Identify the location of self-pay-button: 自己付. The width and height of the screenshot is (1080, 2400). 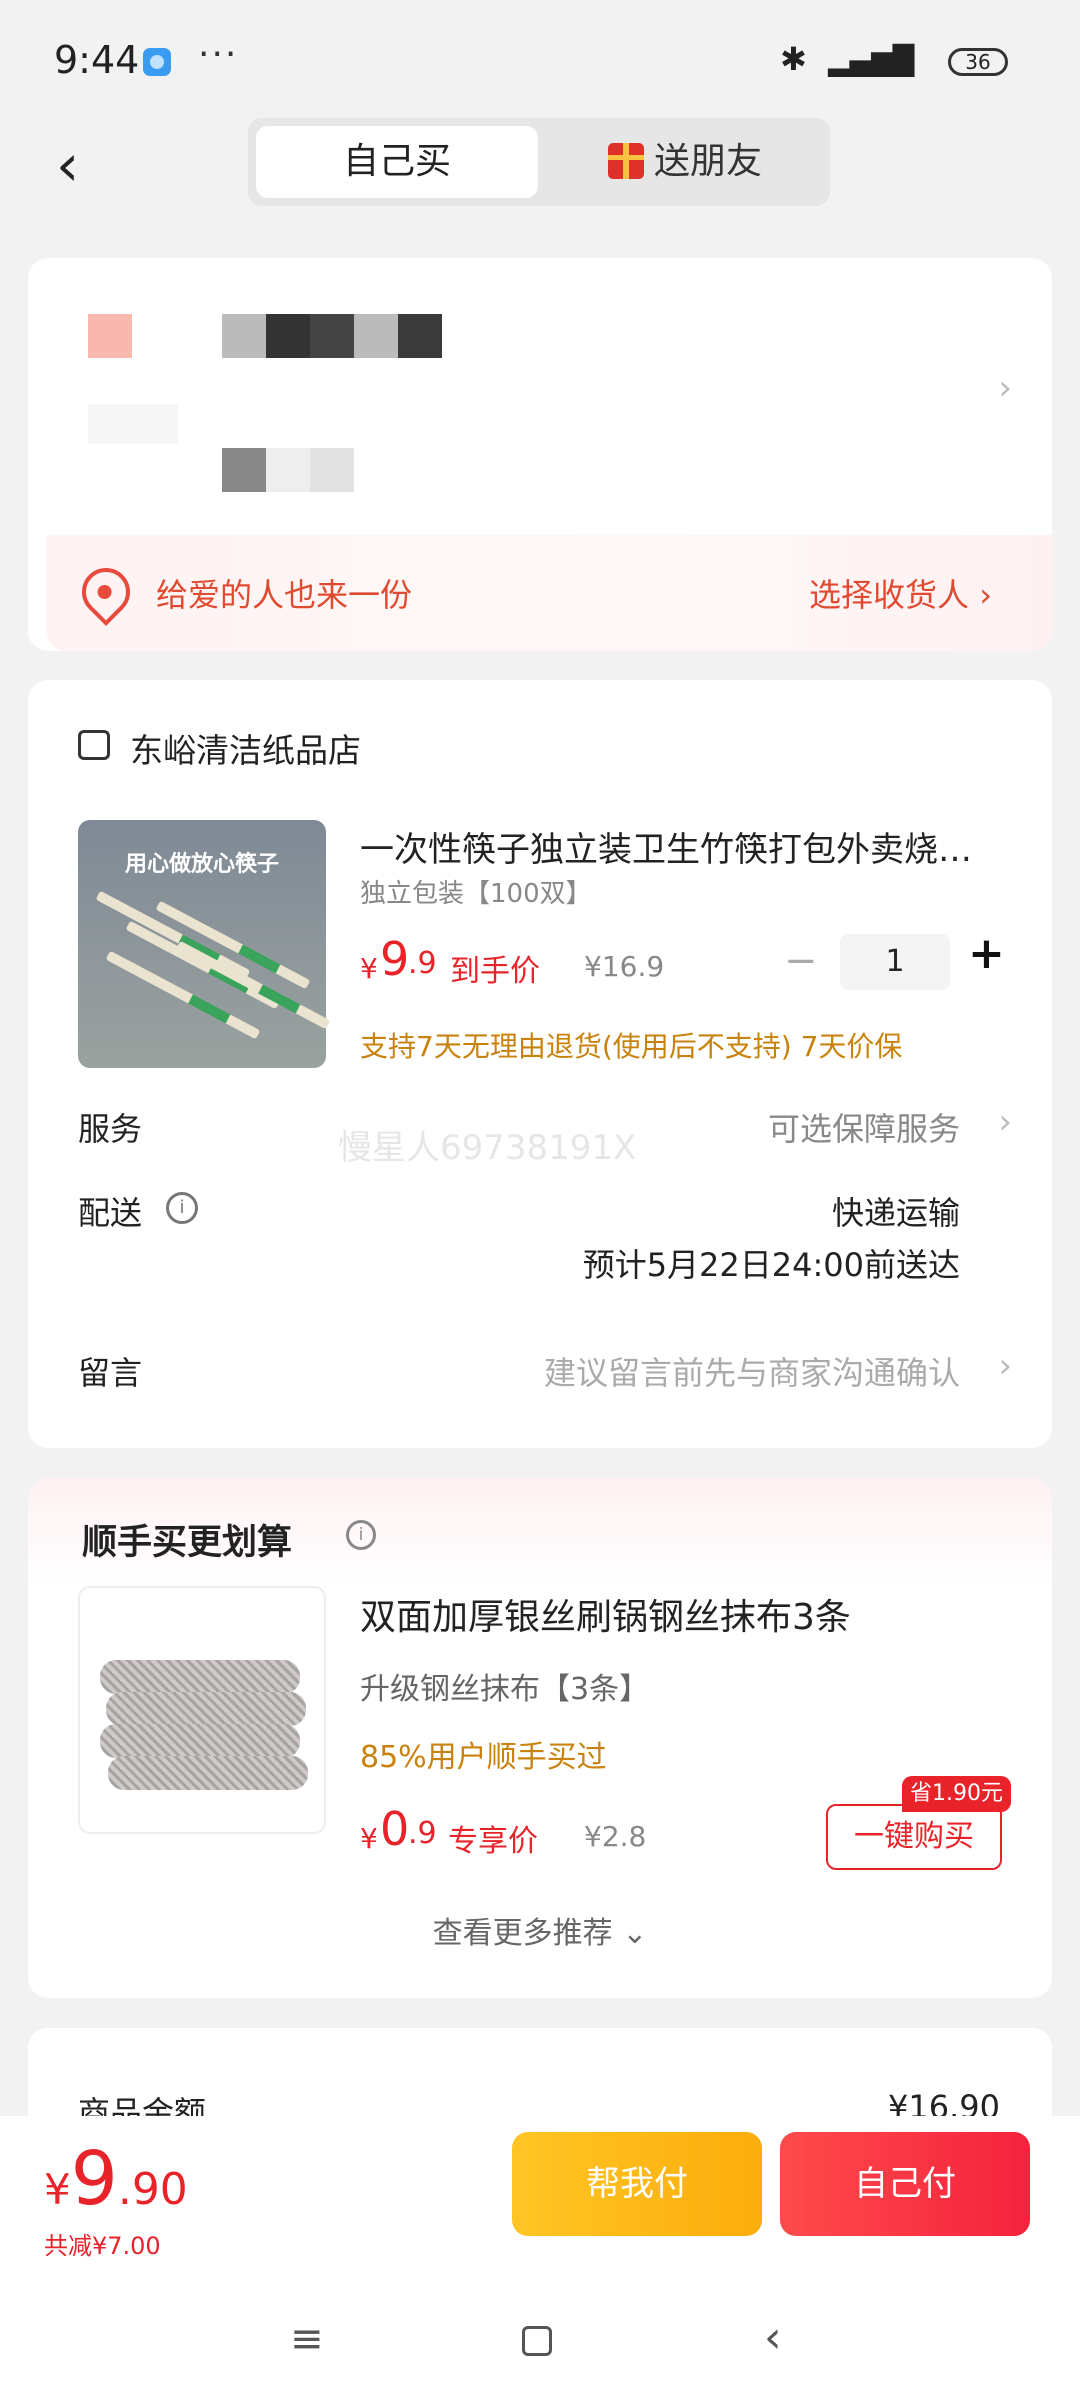
(905, 2184).